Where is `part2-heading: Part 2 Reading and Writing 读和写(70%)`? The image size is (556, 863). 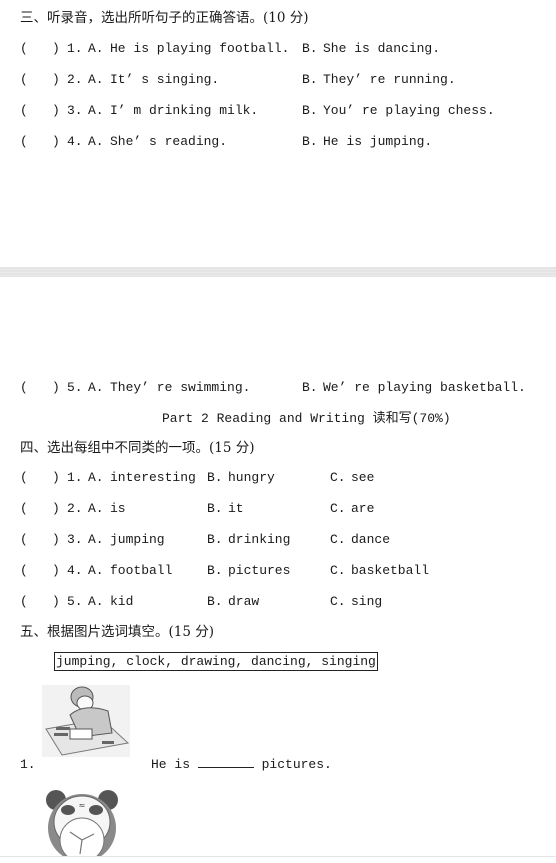 part2-heading: Part 2 Reading and Writing 读和写(70%) is located at coordinates (306, 418).